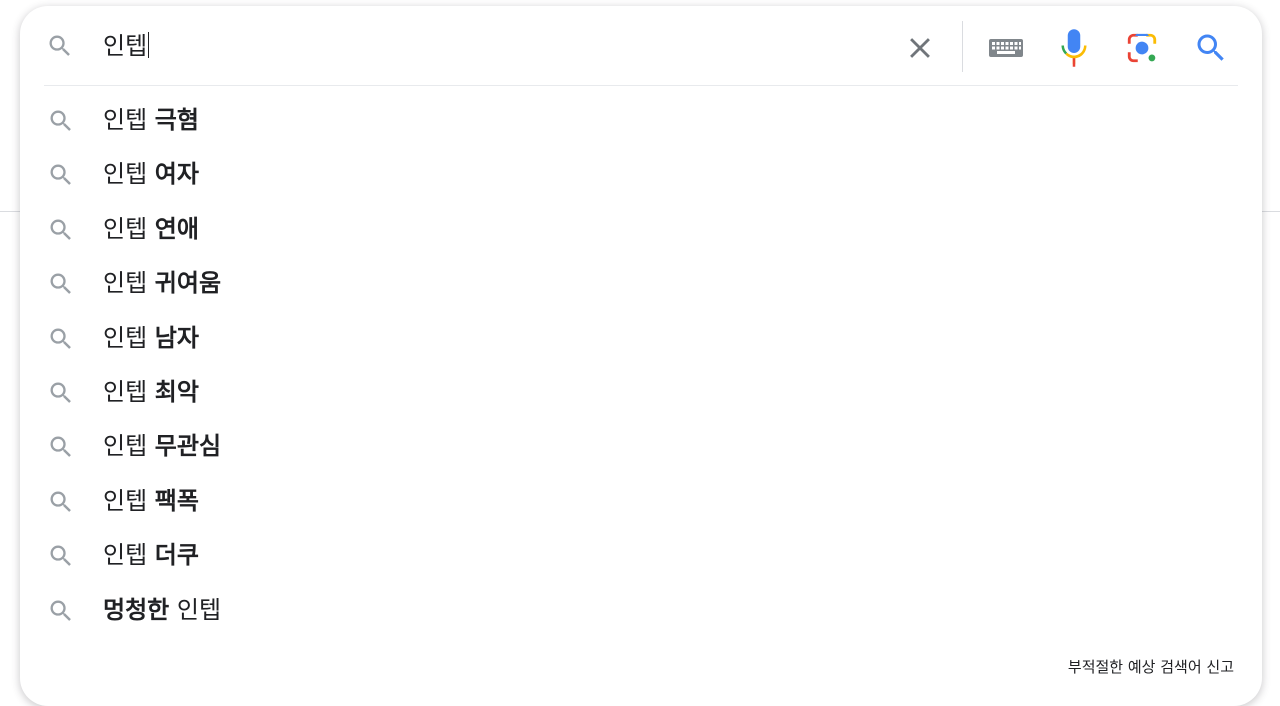 The image size is (1280, 706). What do you see at coordinates (176, 500) in the screenshot?
I see `suggestion-completion: 팩폭` at bounding box center [176, 500].